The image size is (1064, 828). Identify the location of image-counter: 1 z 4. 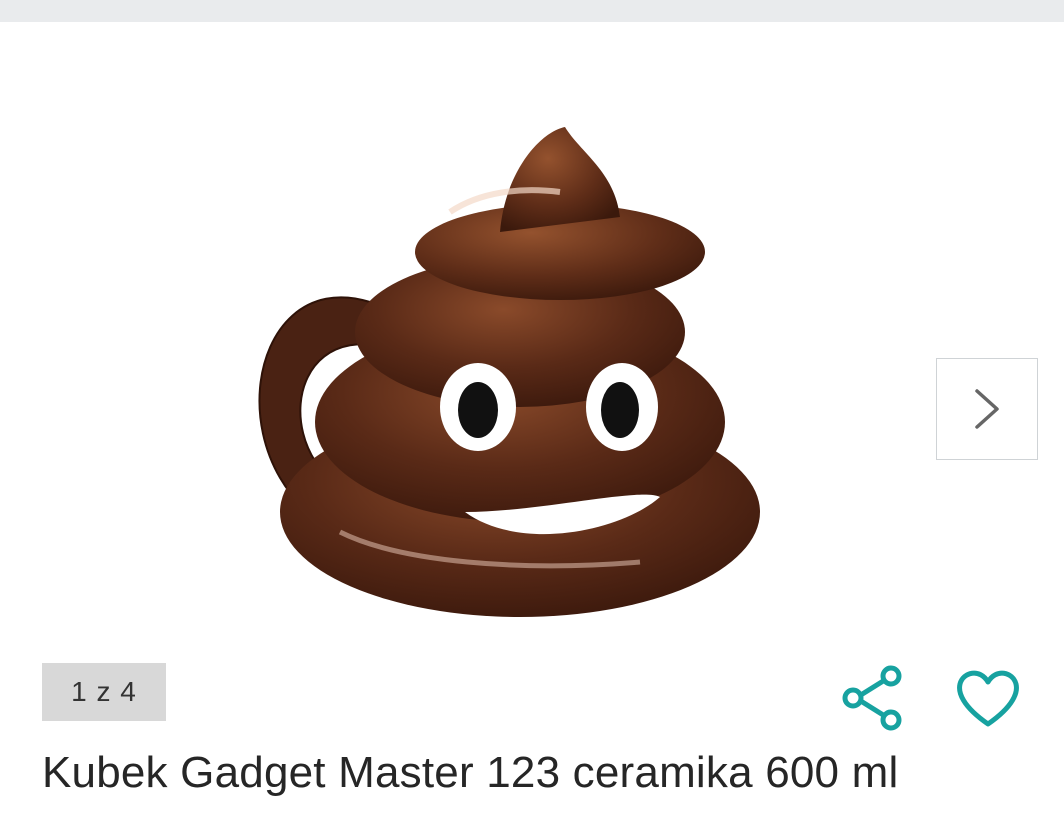
(104, 692).